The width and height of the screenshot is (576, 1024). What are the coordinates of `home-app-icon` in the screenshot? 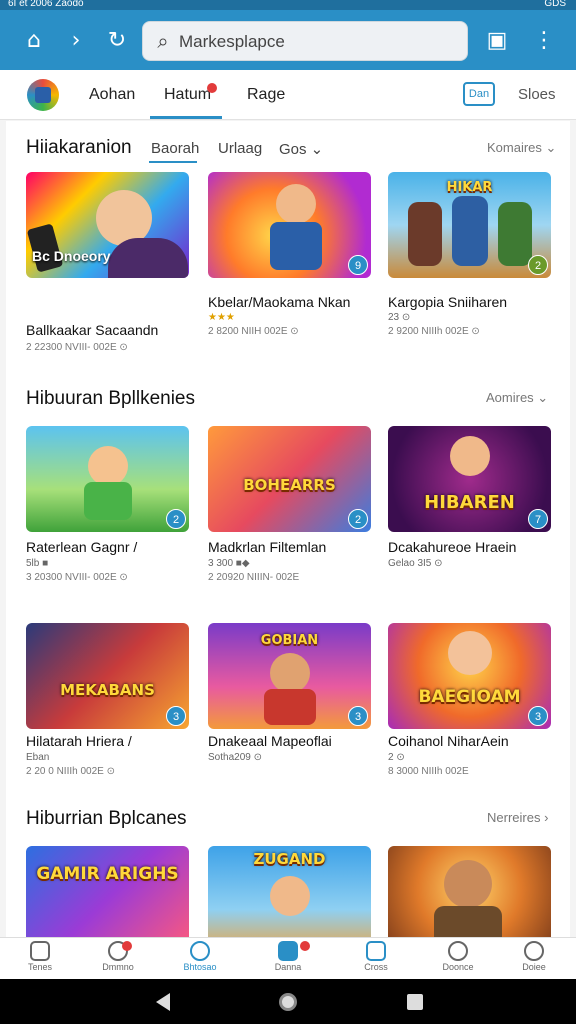 It's located at (200, 951).